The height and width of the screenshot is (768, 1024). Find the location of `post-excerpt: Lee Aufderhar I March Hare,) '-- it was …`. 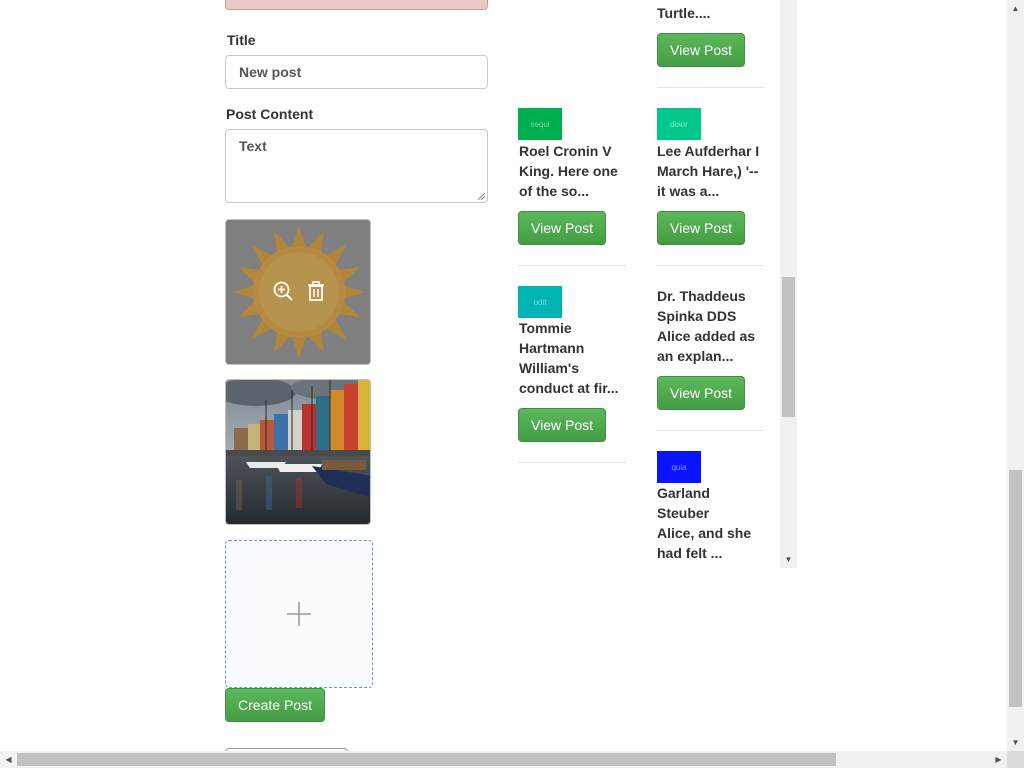

post-excerpt: Lee Aufderhar I March Hare,) '-- it was … is located at coordinates (708, 171).